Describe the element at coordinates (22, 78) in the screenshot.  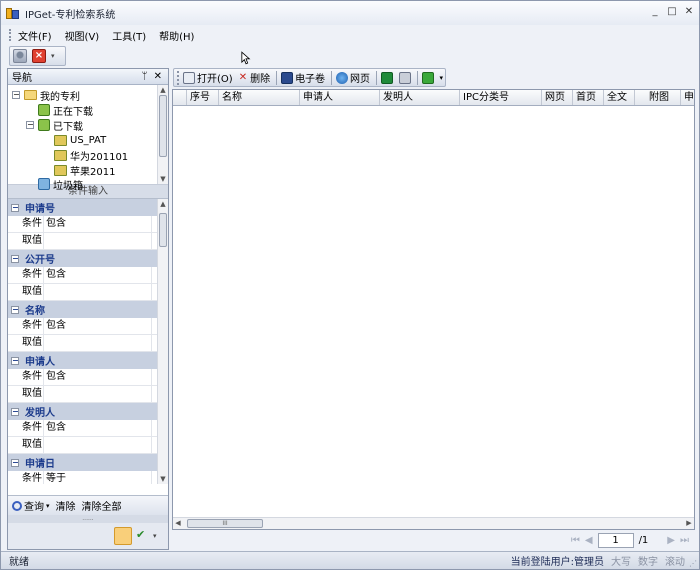
I see `navigation-title: 导航` at that location.